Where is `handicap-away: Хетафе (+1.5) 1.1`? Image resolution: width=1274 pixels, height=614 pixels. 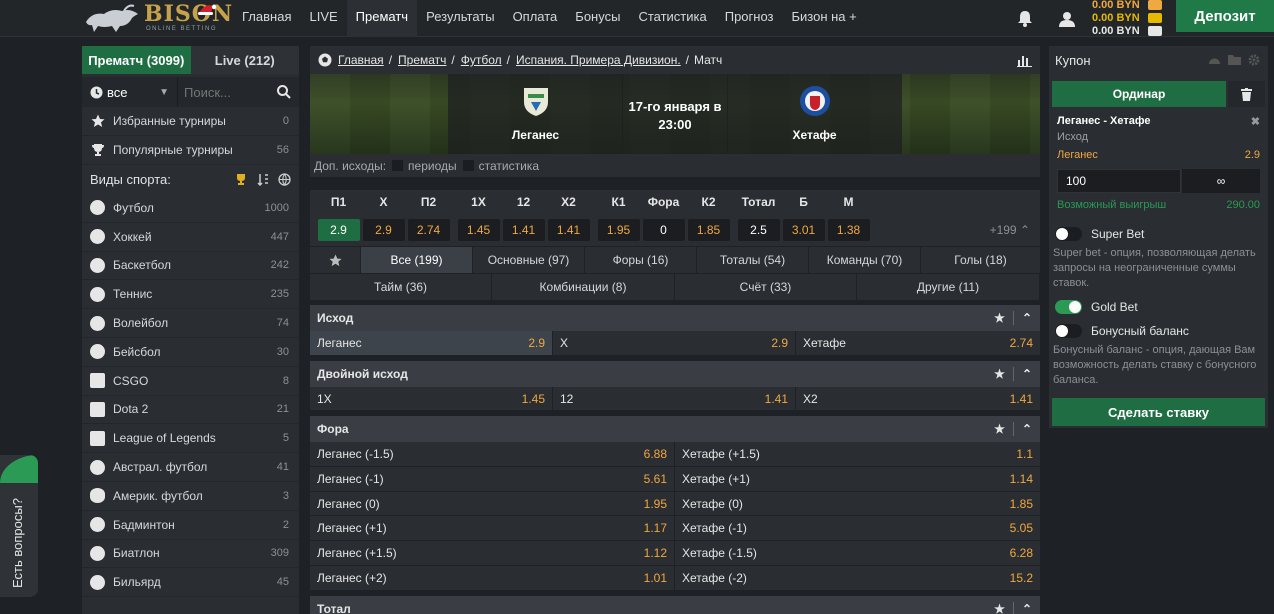 handicap-away: Хетафе (+1.5) 1.1 is located at coordinates (857, 454).